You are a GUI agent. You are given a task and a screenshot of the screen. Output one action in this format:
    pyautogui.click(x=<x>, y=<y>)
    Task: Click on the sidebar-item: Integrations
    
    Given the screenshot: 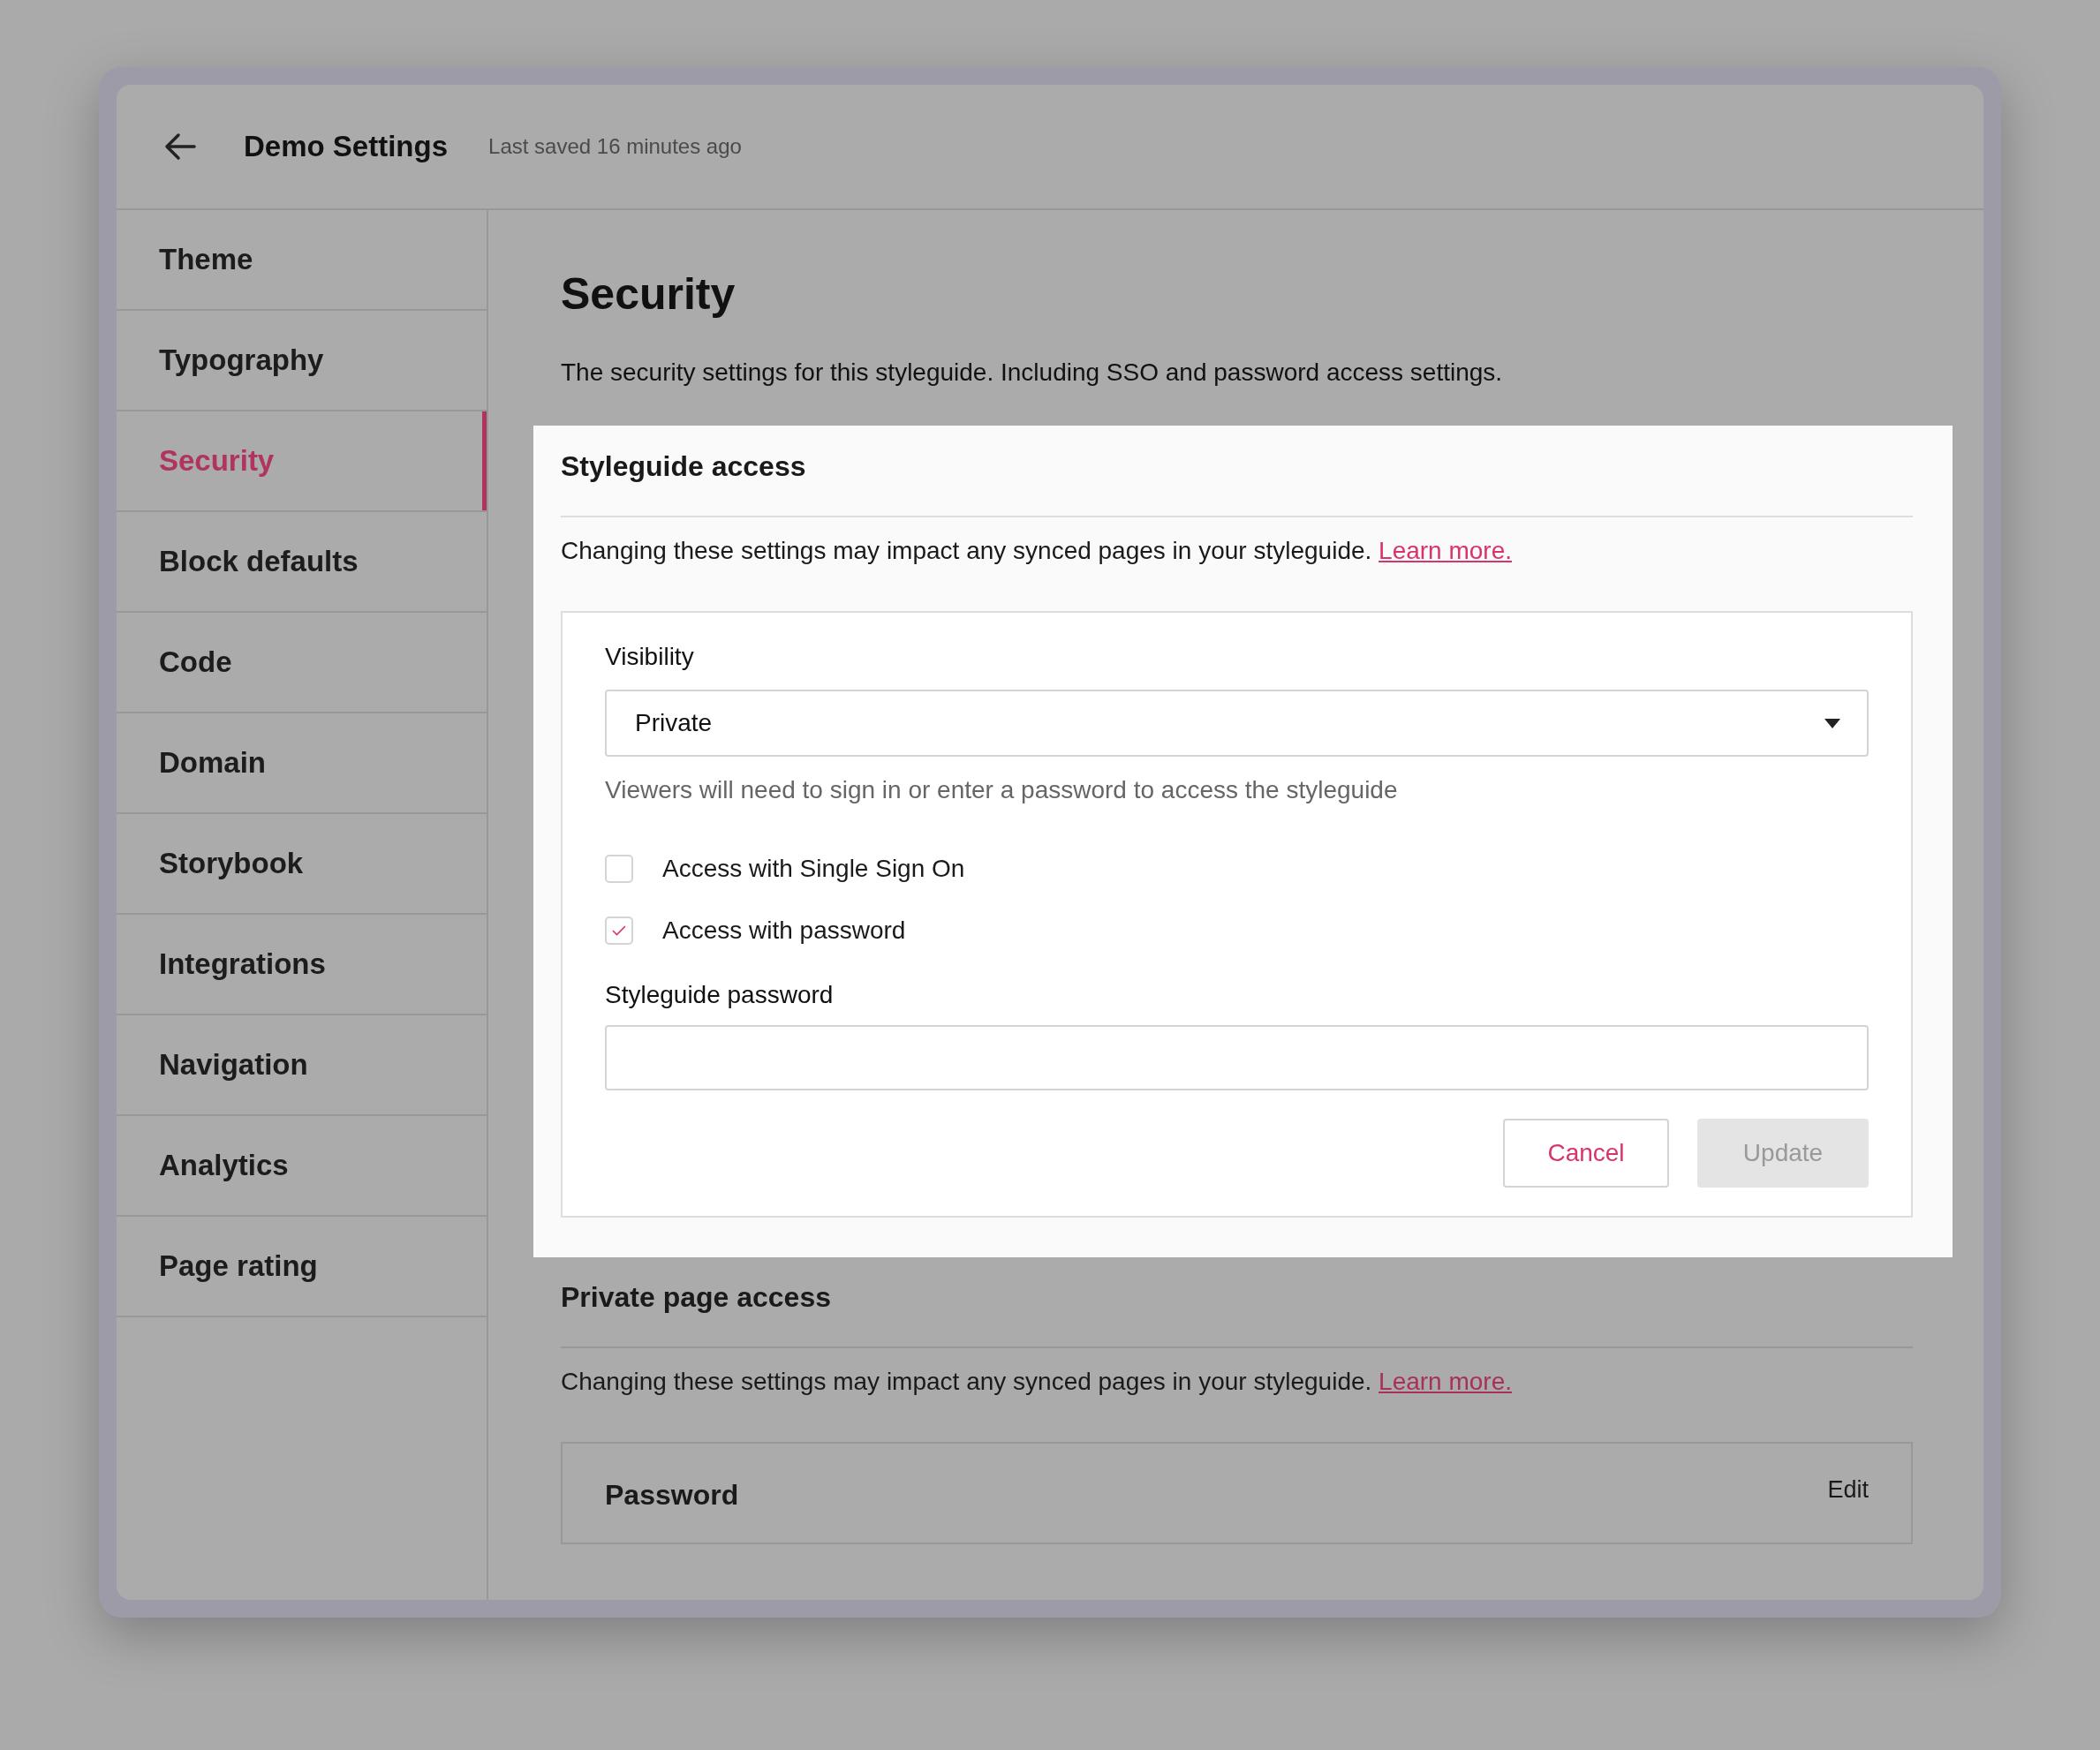 What is the action you would take?
    pyautogui.click(x=302, y=965)
    